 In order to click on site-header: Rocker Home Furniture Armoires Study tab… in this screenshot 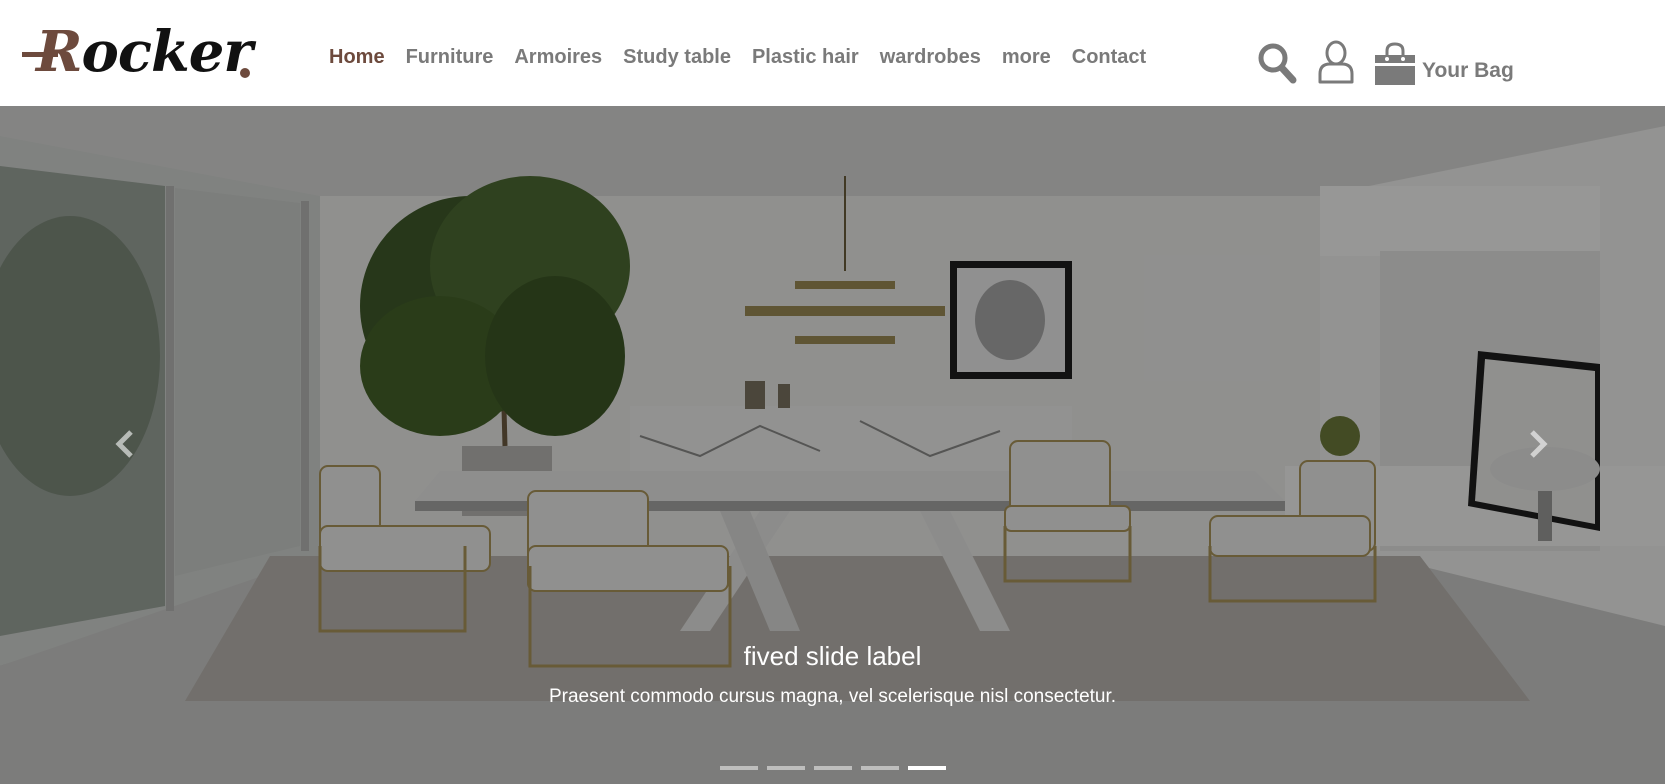, I will do `click(832, 53)`.